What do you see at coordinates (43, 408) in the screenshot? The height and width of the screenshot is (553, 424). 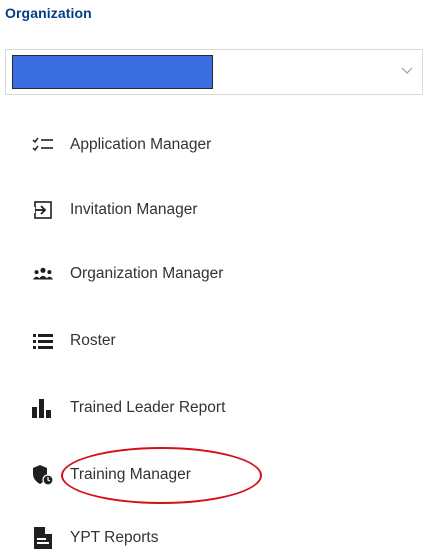 I see `bar-chart-icon` at bounding box center [43, 408].